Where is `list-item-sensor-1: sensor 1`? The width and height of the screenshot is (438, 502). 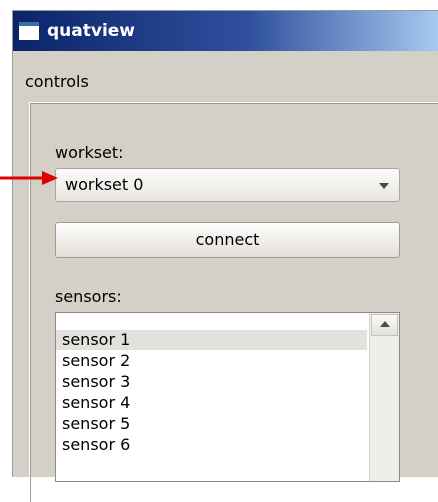
list-item-sensor-1: sensor 1 is located at coordinates (211, 340).